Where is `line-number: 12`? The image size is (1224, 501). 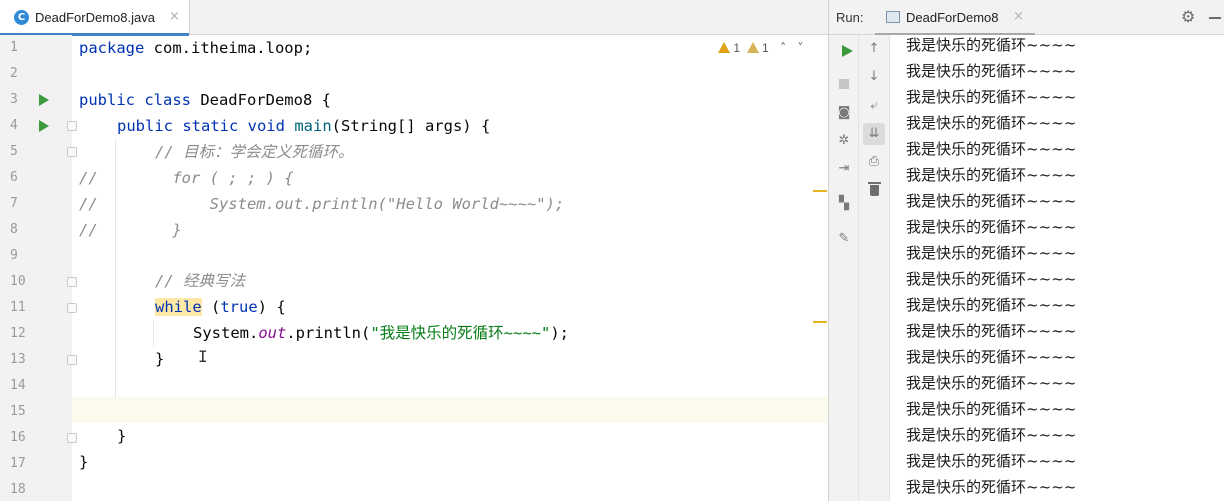
line-number: 12 is located at coordinates (18, 333).